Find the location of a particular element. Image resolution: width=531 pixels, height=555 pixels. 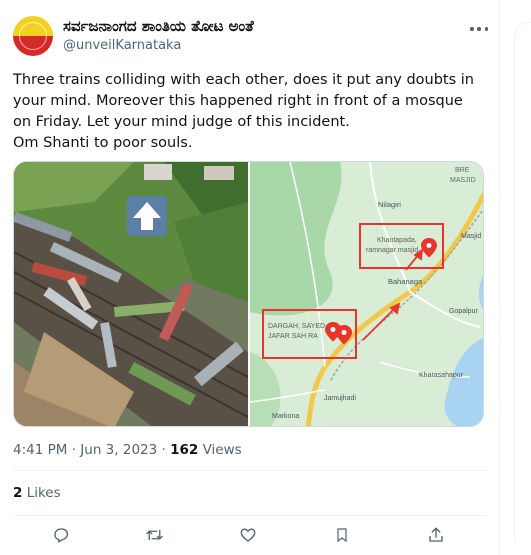

sidebar-panel is located at coordinates (522, 282).